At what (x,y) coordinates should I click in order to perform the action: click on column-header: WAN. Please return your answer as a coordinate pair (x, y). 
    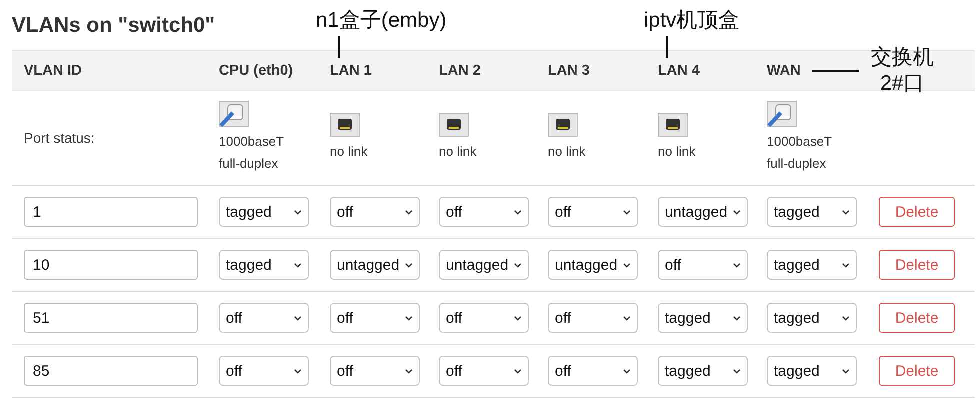
    Looking at the image, I should click on (784, 70).